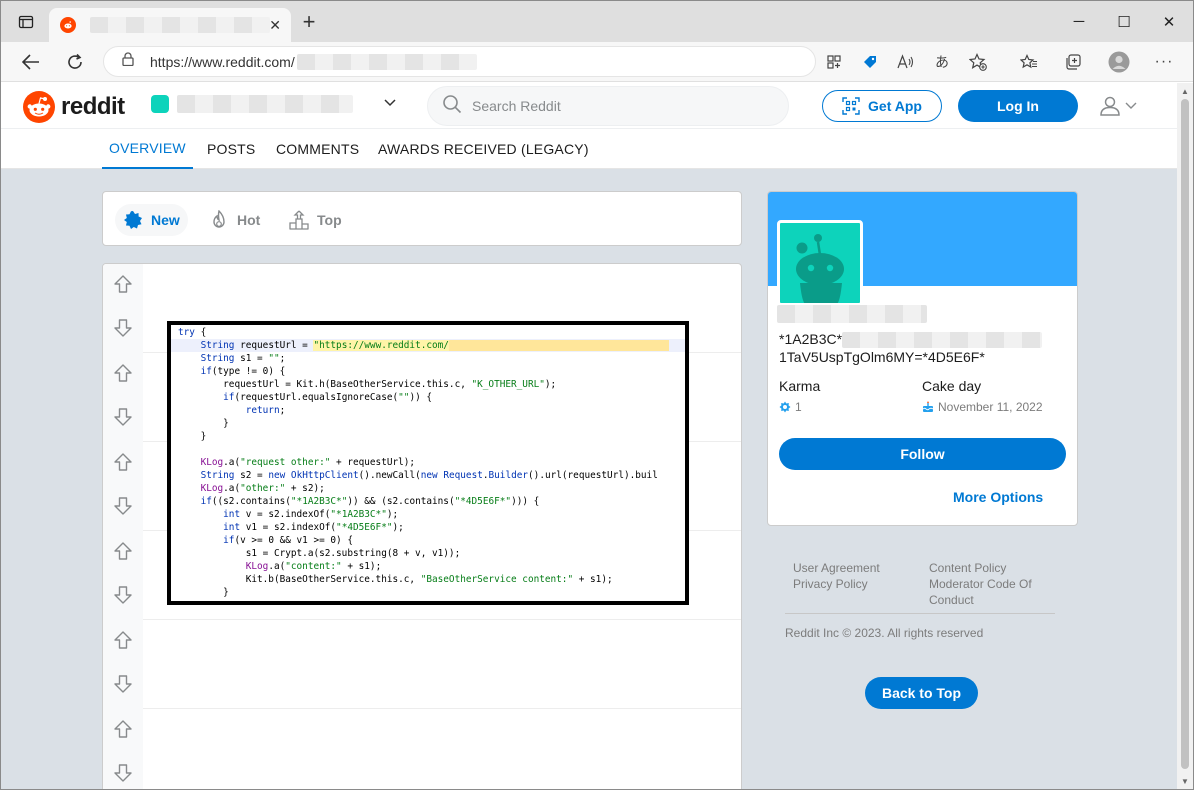 Image resolution: width=1194 pixels, height=790 pixels. I want to click on karma-icon, so click(785, 407).